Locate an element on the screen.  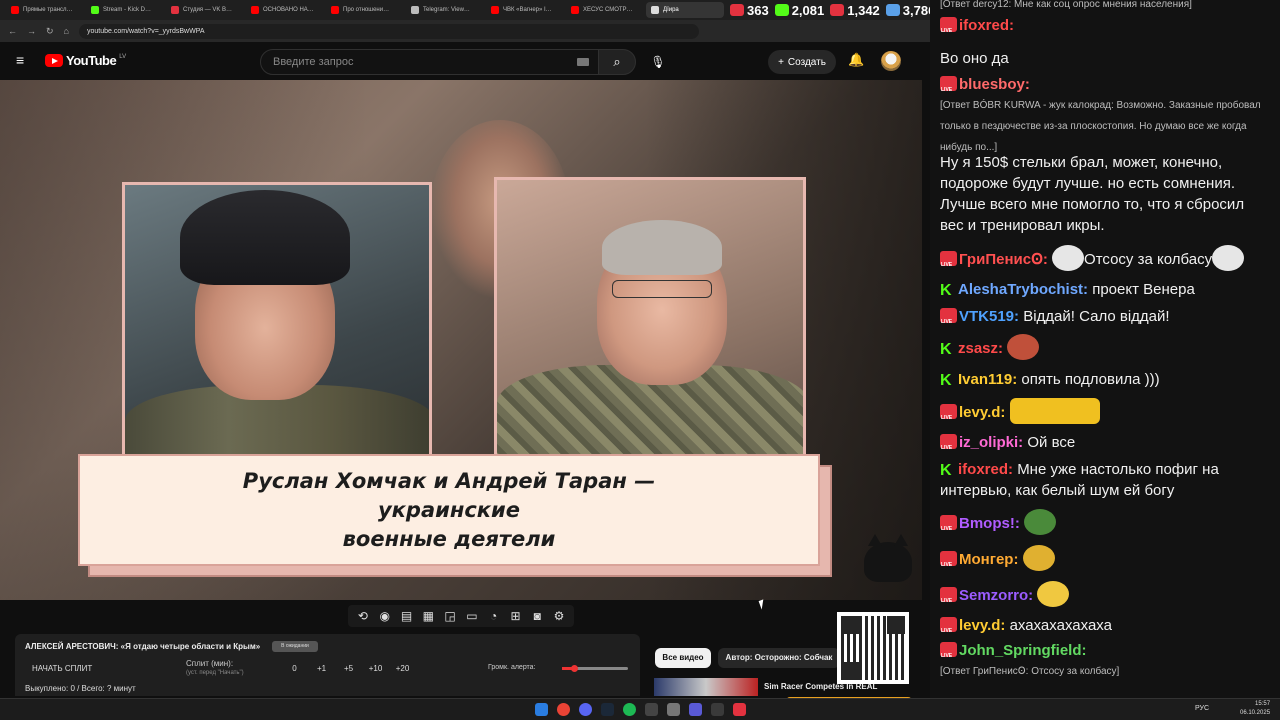
resize-icon: ◲ is located at coordinates (450, 616).